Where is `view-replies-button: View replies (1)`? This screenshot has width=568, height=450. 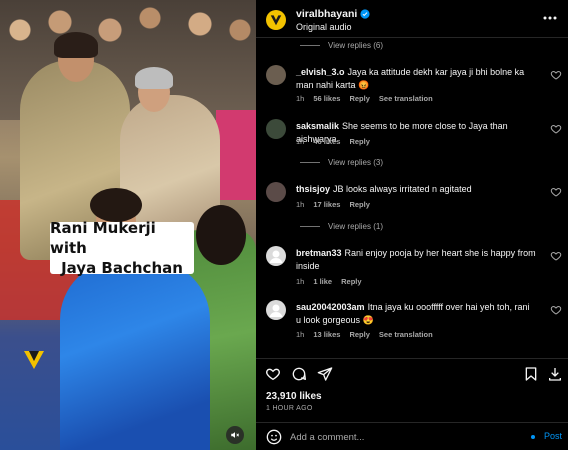
view-replies-button: View replies (1) is located at coordinates (341, 226).